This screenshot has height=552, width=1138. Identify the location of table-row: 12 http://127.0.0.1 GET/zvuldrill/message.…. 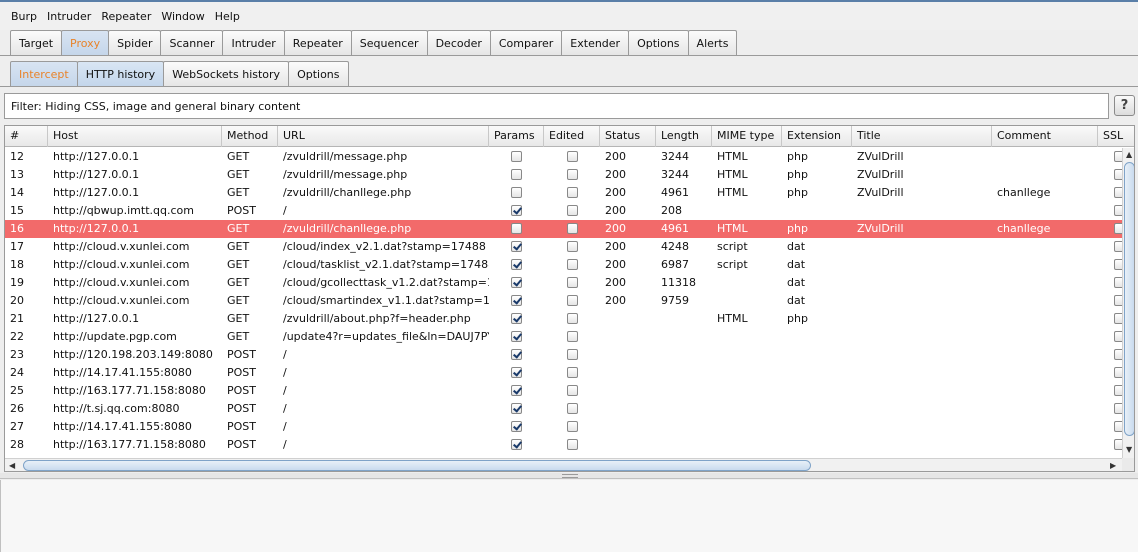
(565, 157).